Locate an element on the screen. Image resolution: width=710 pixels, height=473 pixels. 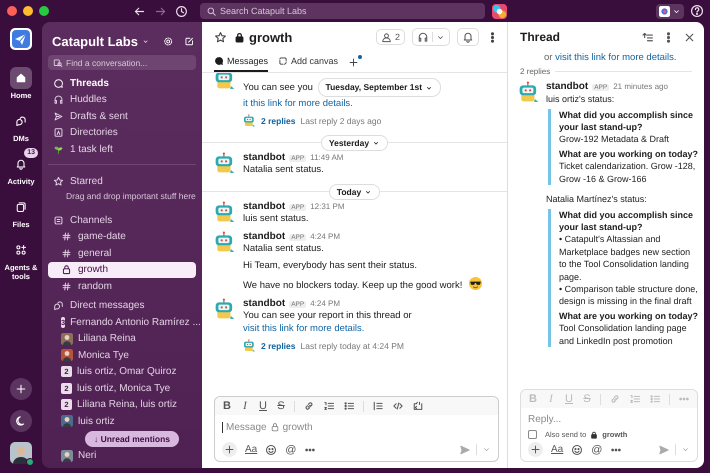
dm-item: Monica Tye is located at coordinates (122, 355).